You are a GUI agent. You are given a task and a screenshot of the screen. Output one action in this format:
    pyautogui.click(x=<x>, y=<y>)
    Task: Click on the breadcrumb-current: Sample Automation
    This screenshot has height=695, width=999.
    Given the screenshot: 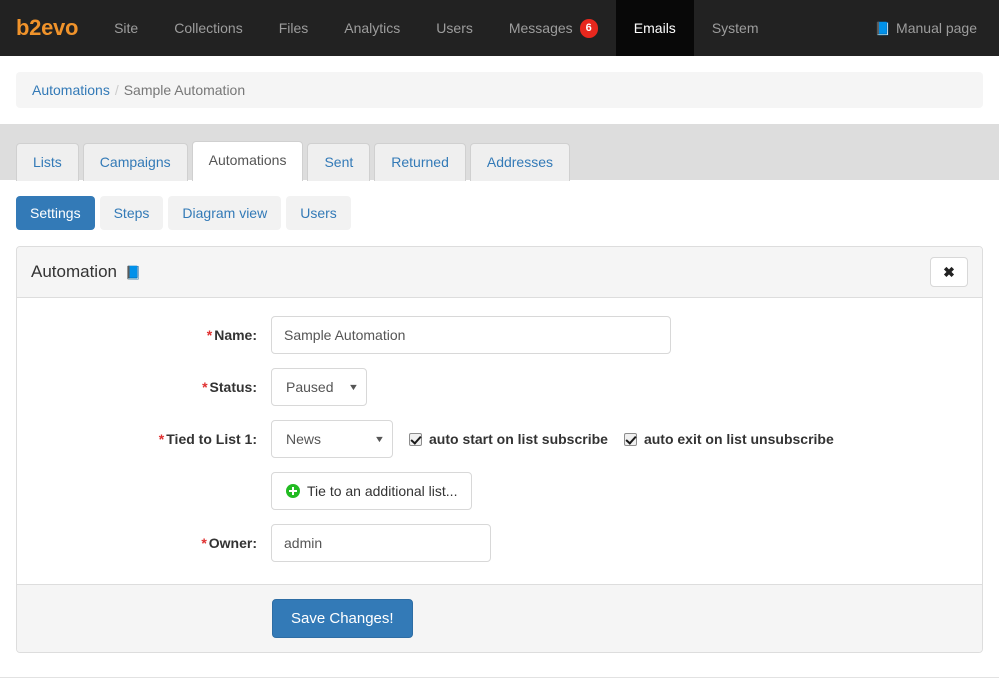 What is the action you would take?
    pyautogui.click(x=184, y=90)
    